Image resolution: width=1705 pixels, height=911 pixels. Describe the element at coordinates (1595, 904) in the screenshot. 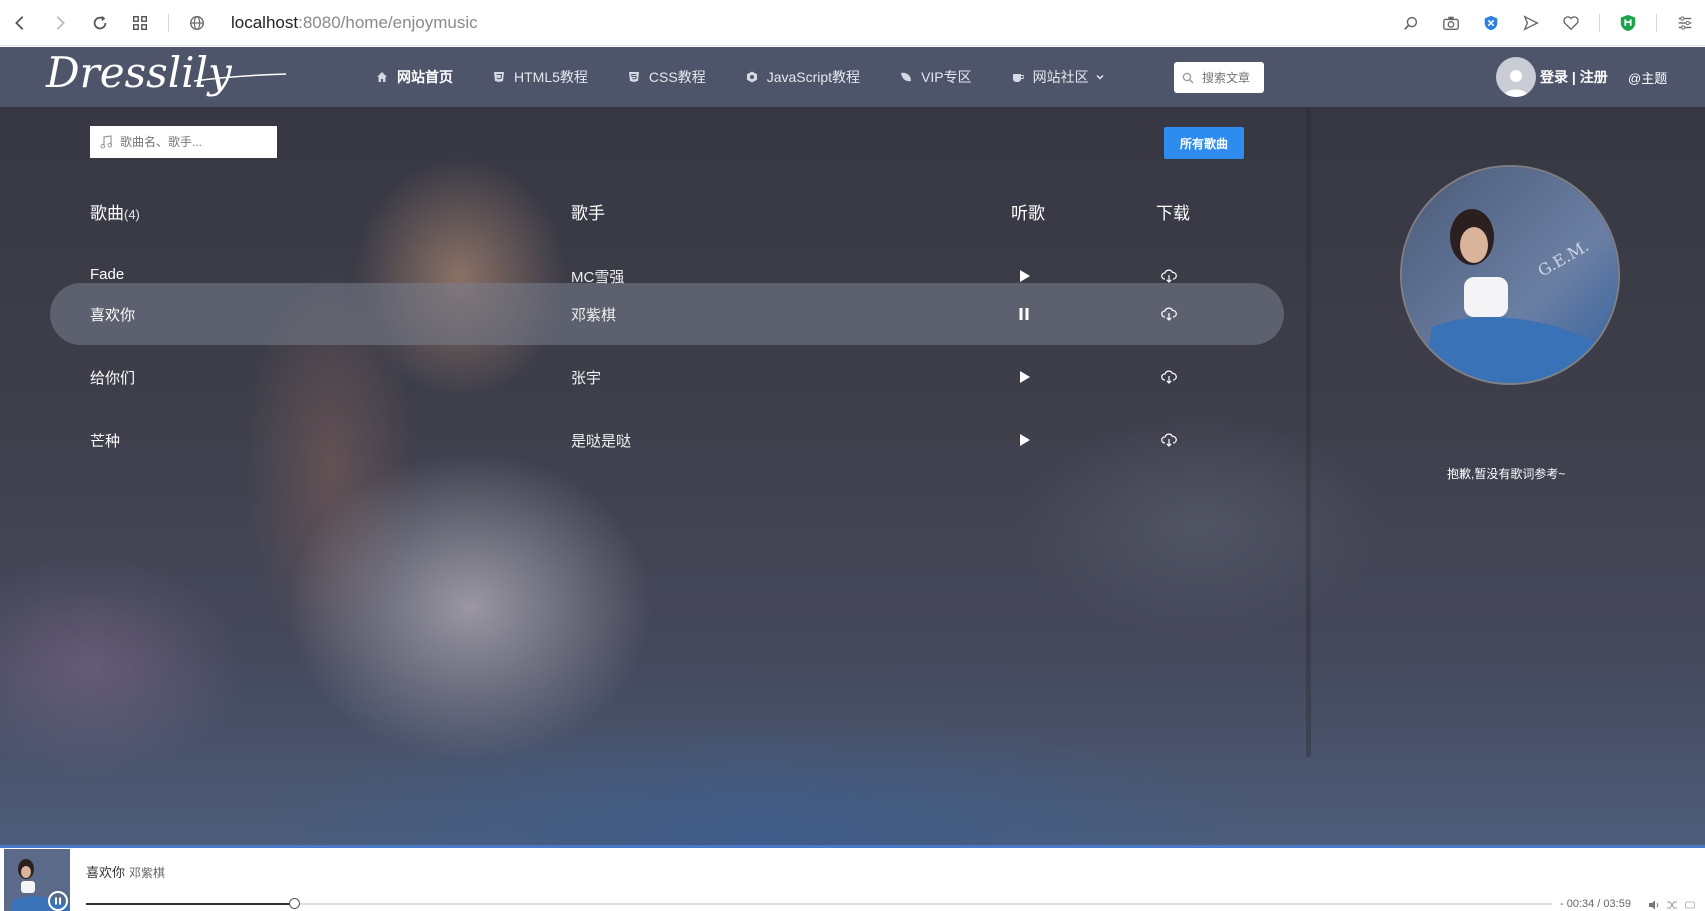

I see `playback-time: - 00:34 / 03:59` at that location.